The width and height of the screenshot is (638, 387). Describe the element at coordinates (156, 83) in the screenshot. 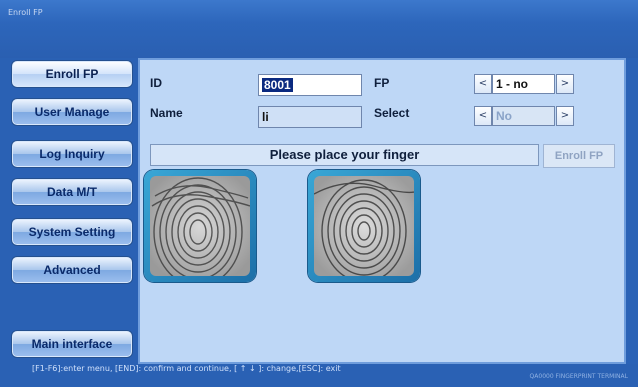

I see `id-label: ID` at that location.